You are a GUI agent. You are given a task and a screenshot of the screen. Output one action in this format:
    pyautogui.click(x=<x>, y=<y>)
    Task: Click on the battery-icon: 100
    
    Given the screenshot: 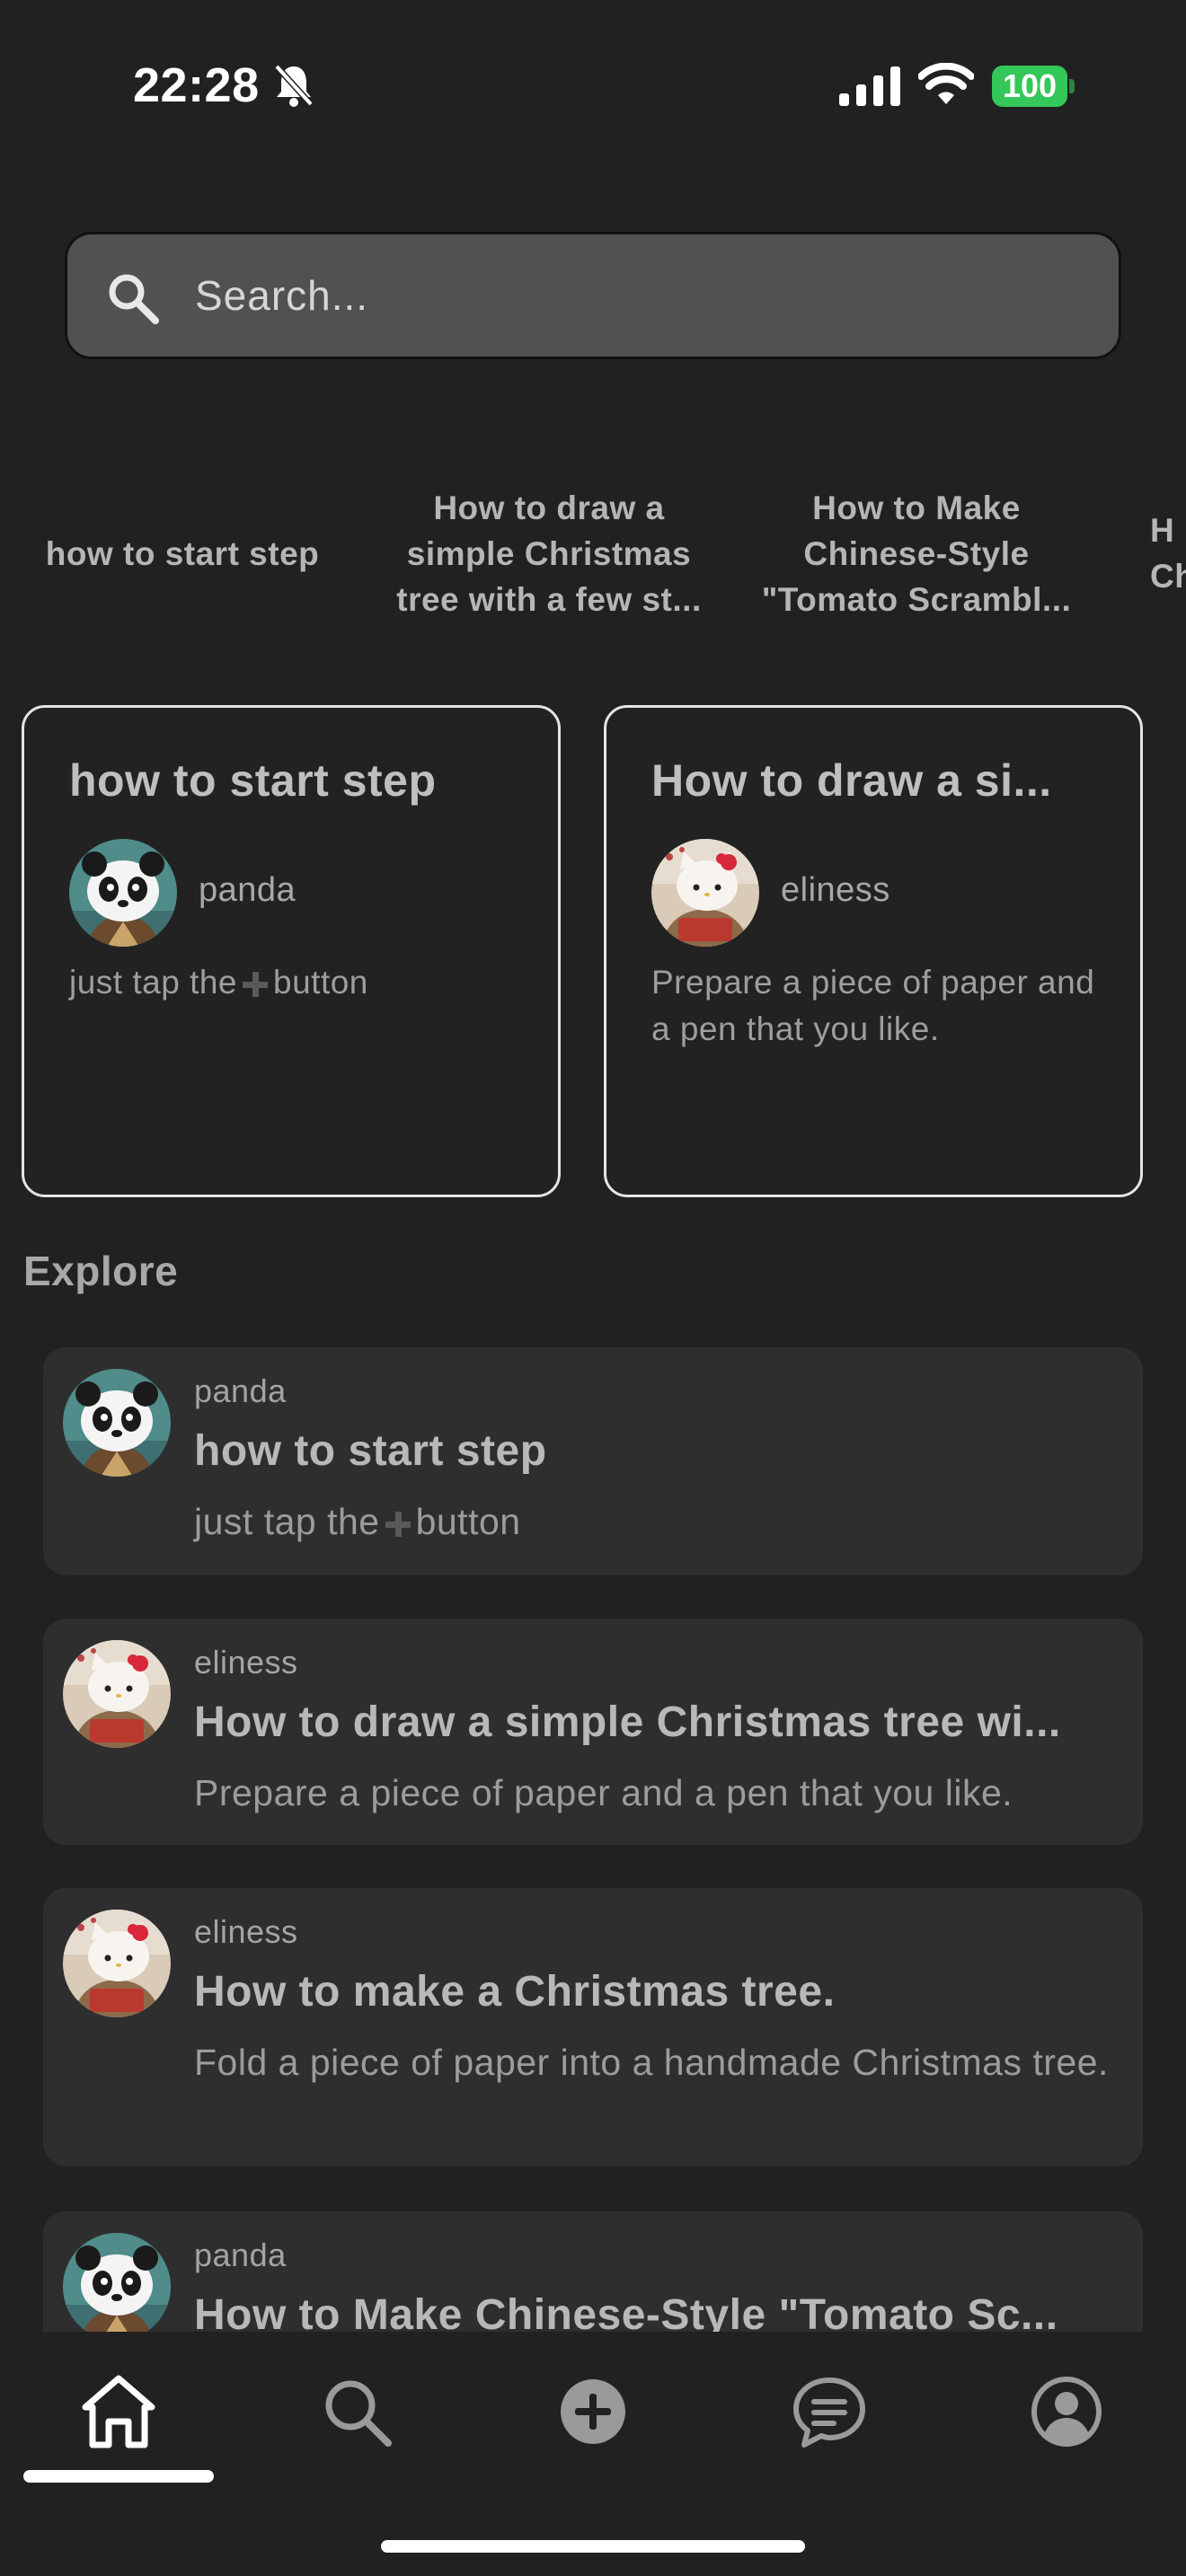 What is the action you would take?
    pyautogui.click(x=1033, y=86)
    